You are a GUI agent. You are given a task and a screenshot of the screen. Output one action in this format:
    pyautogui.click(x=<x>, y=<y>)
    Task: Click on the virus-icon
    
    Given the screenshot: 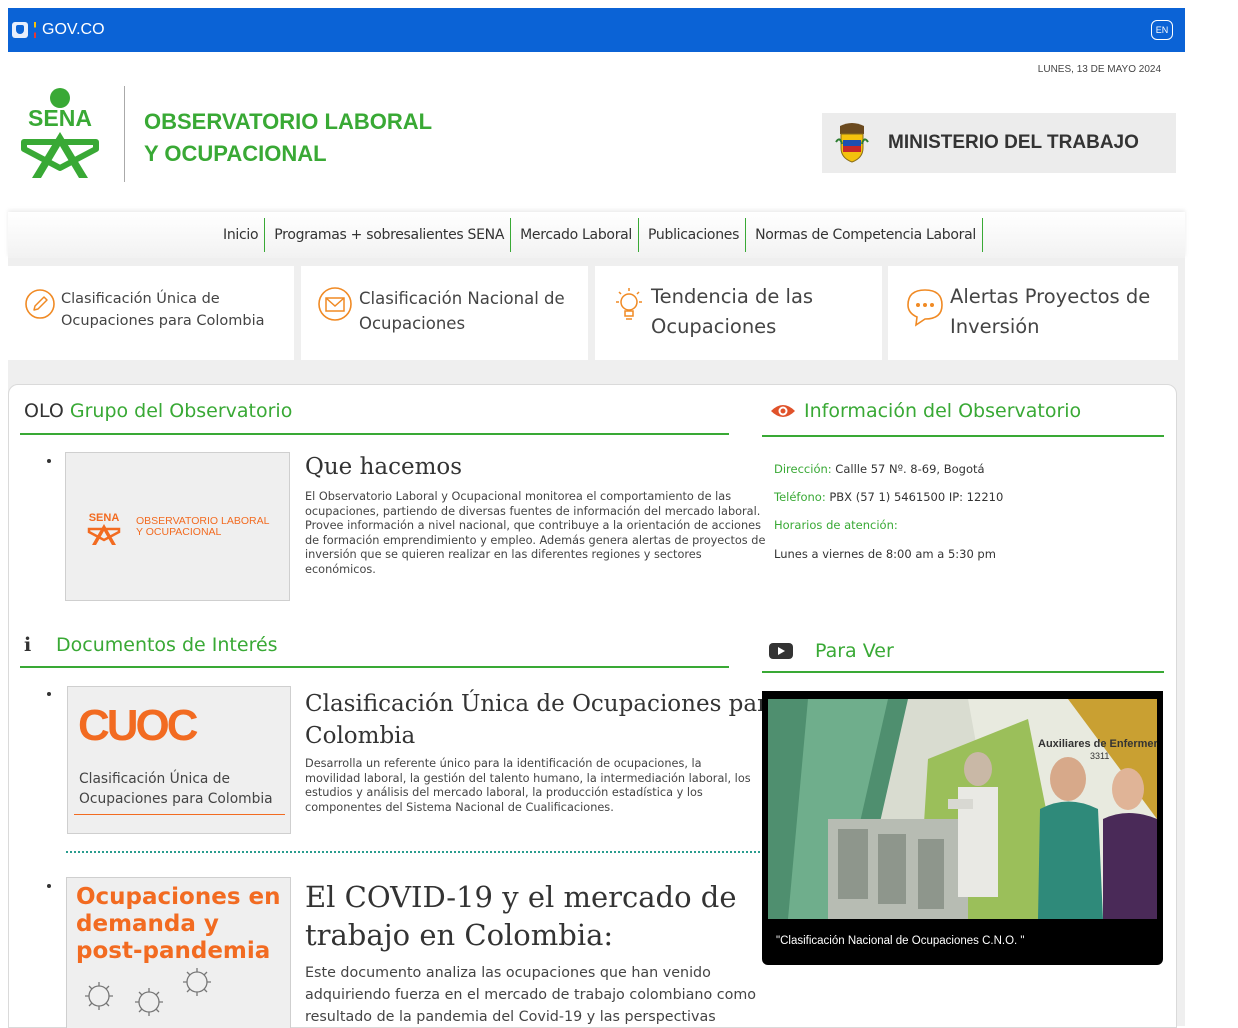 What is the action you would take?
    pyautogui.click(x=148, y=992)
    